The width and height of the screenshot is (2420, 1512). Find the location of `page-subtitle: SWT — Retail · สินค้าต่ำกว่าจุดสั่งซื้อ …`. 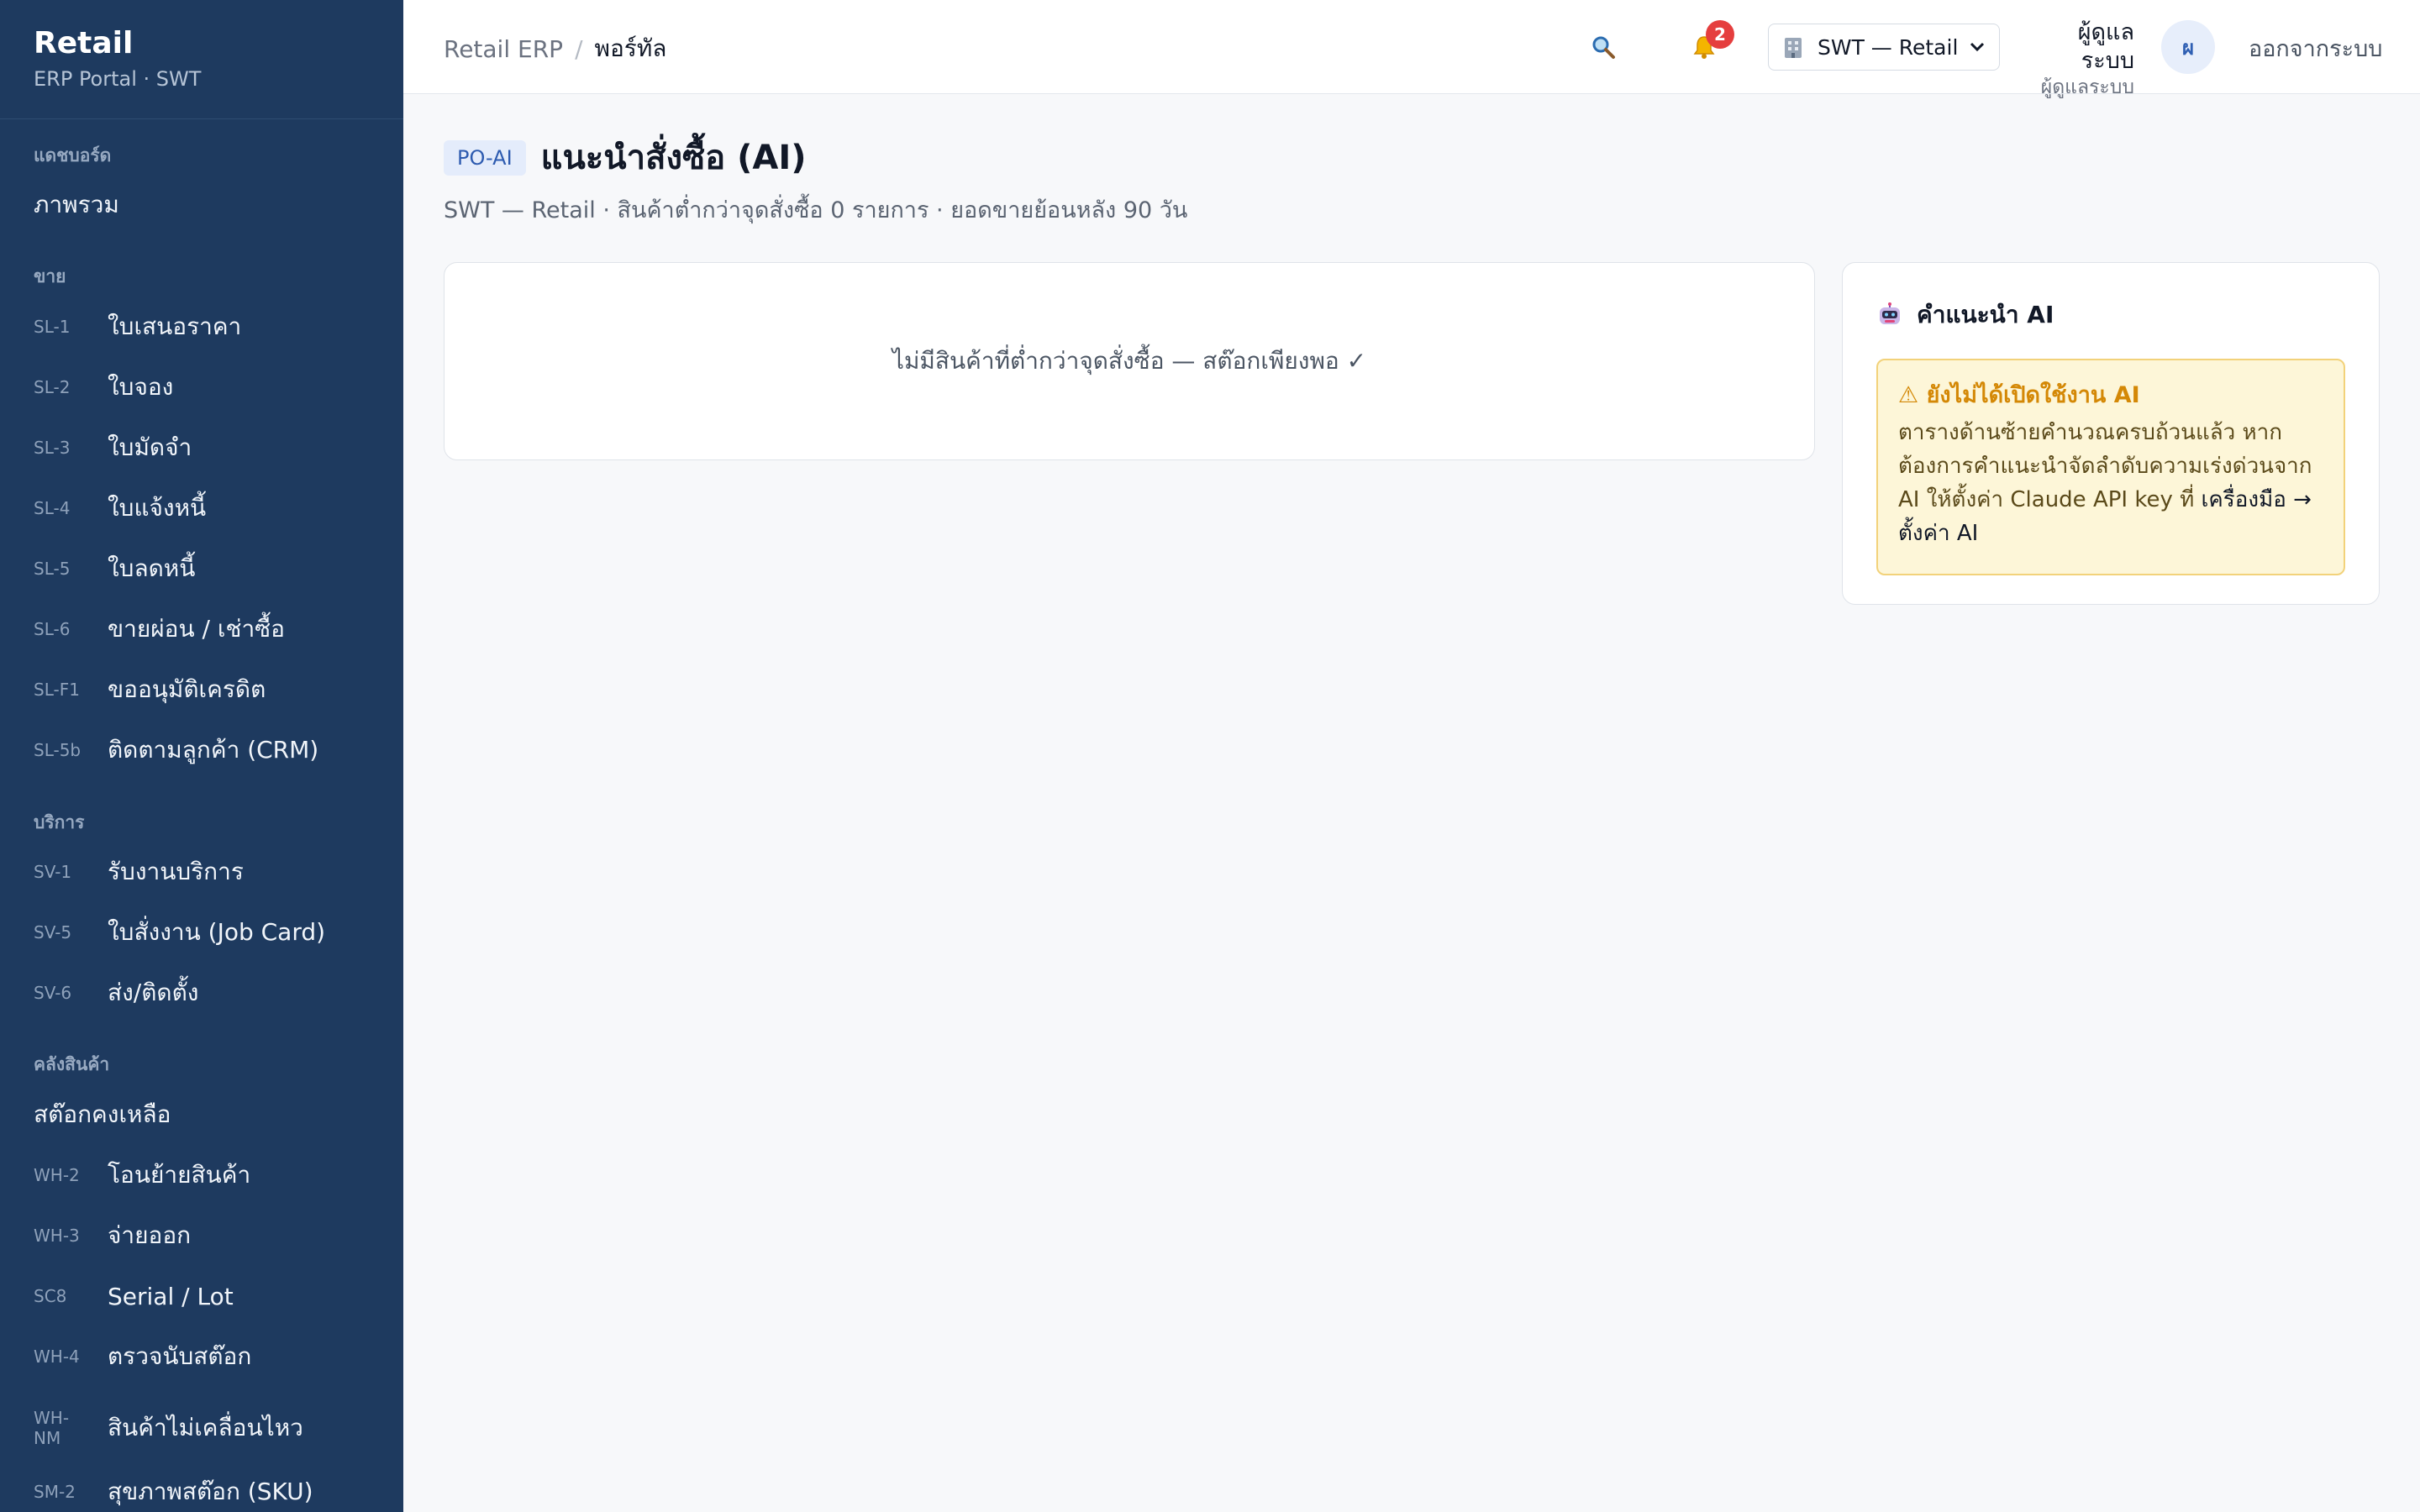

page-subtitle: SWT — Retail · สินค้าต่ำกว่าจุดสั่งซื้อ … is located at coordinates (816, 210).